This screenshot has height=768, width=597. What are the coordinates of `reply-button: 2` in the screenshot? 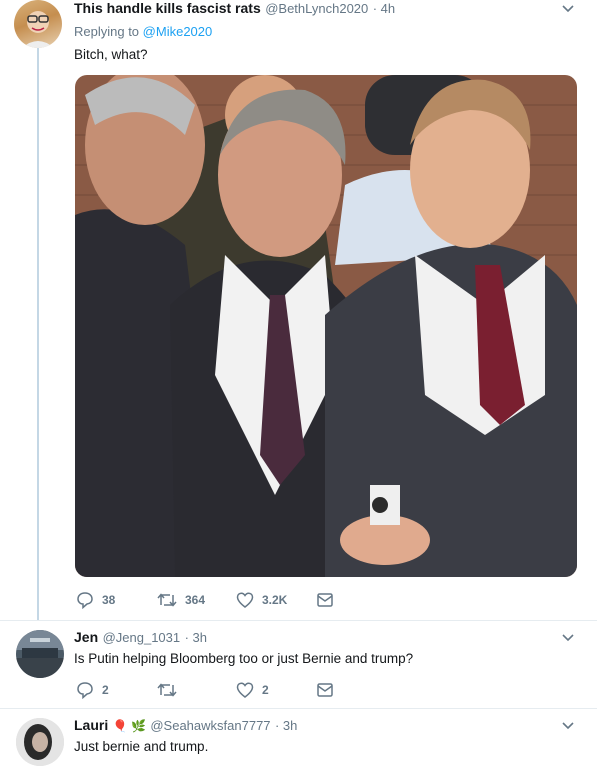 It's located at (92, 690).